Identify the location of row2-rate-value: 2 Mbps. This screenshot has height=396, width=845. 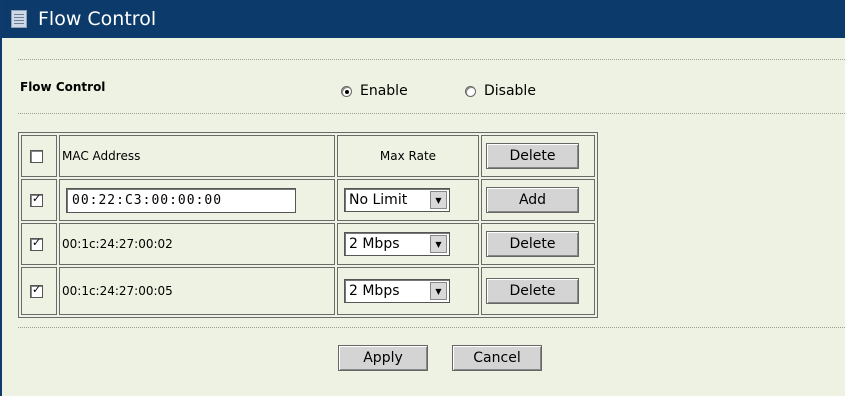
(374, 244).